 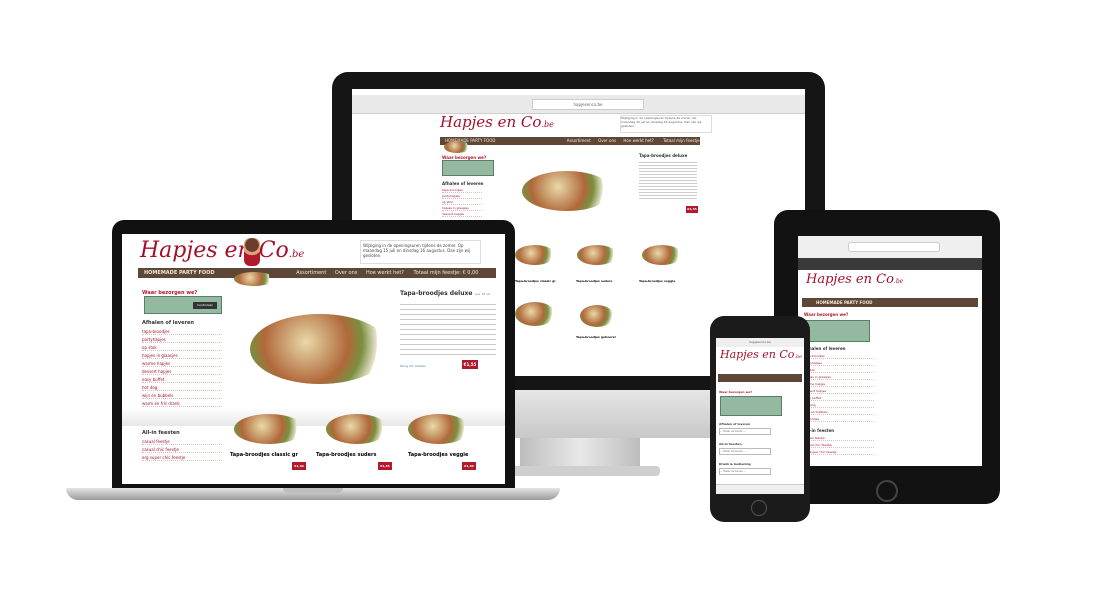 What do you see at coordinates (299, 466) in the screenshot?
I see `card-price: €1,30` at bounding box center [299, 466].